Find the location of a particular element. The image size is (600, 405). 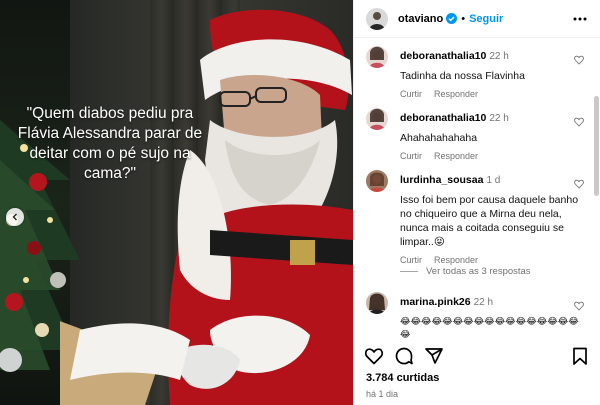

post-actions-bar is located at coordinates (477, 355).